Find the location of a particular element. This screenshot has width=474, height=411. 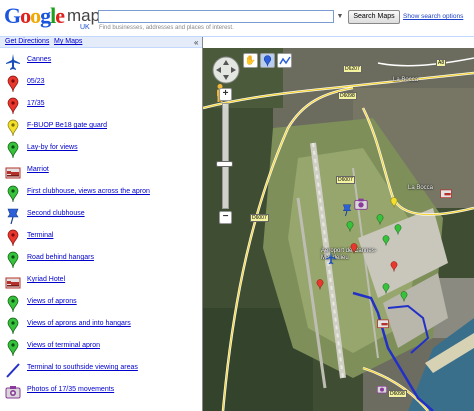

list-item: First clubhouse, views across the apron is located at coordinates (101, 195).